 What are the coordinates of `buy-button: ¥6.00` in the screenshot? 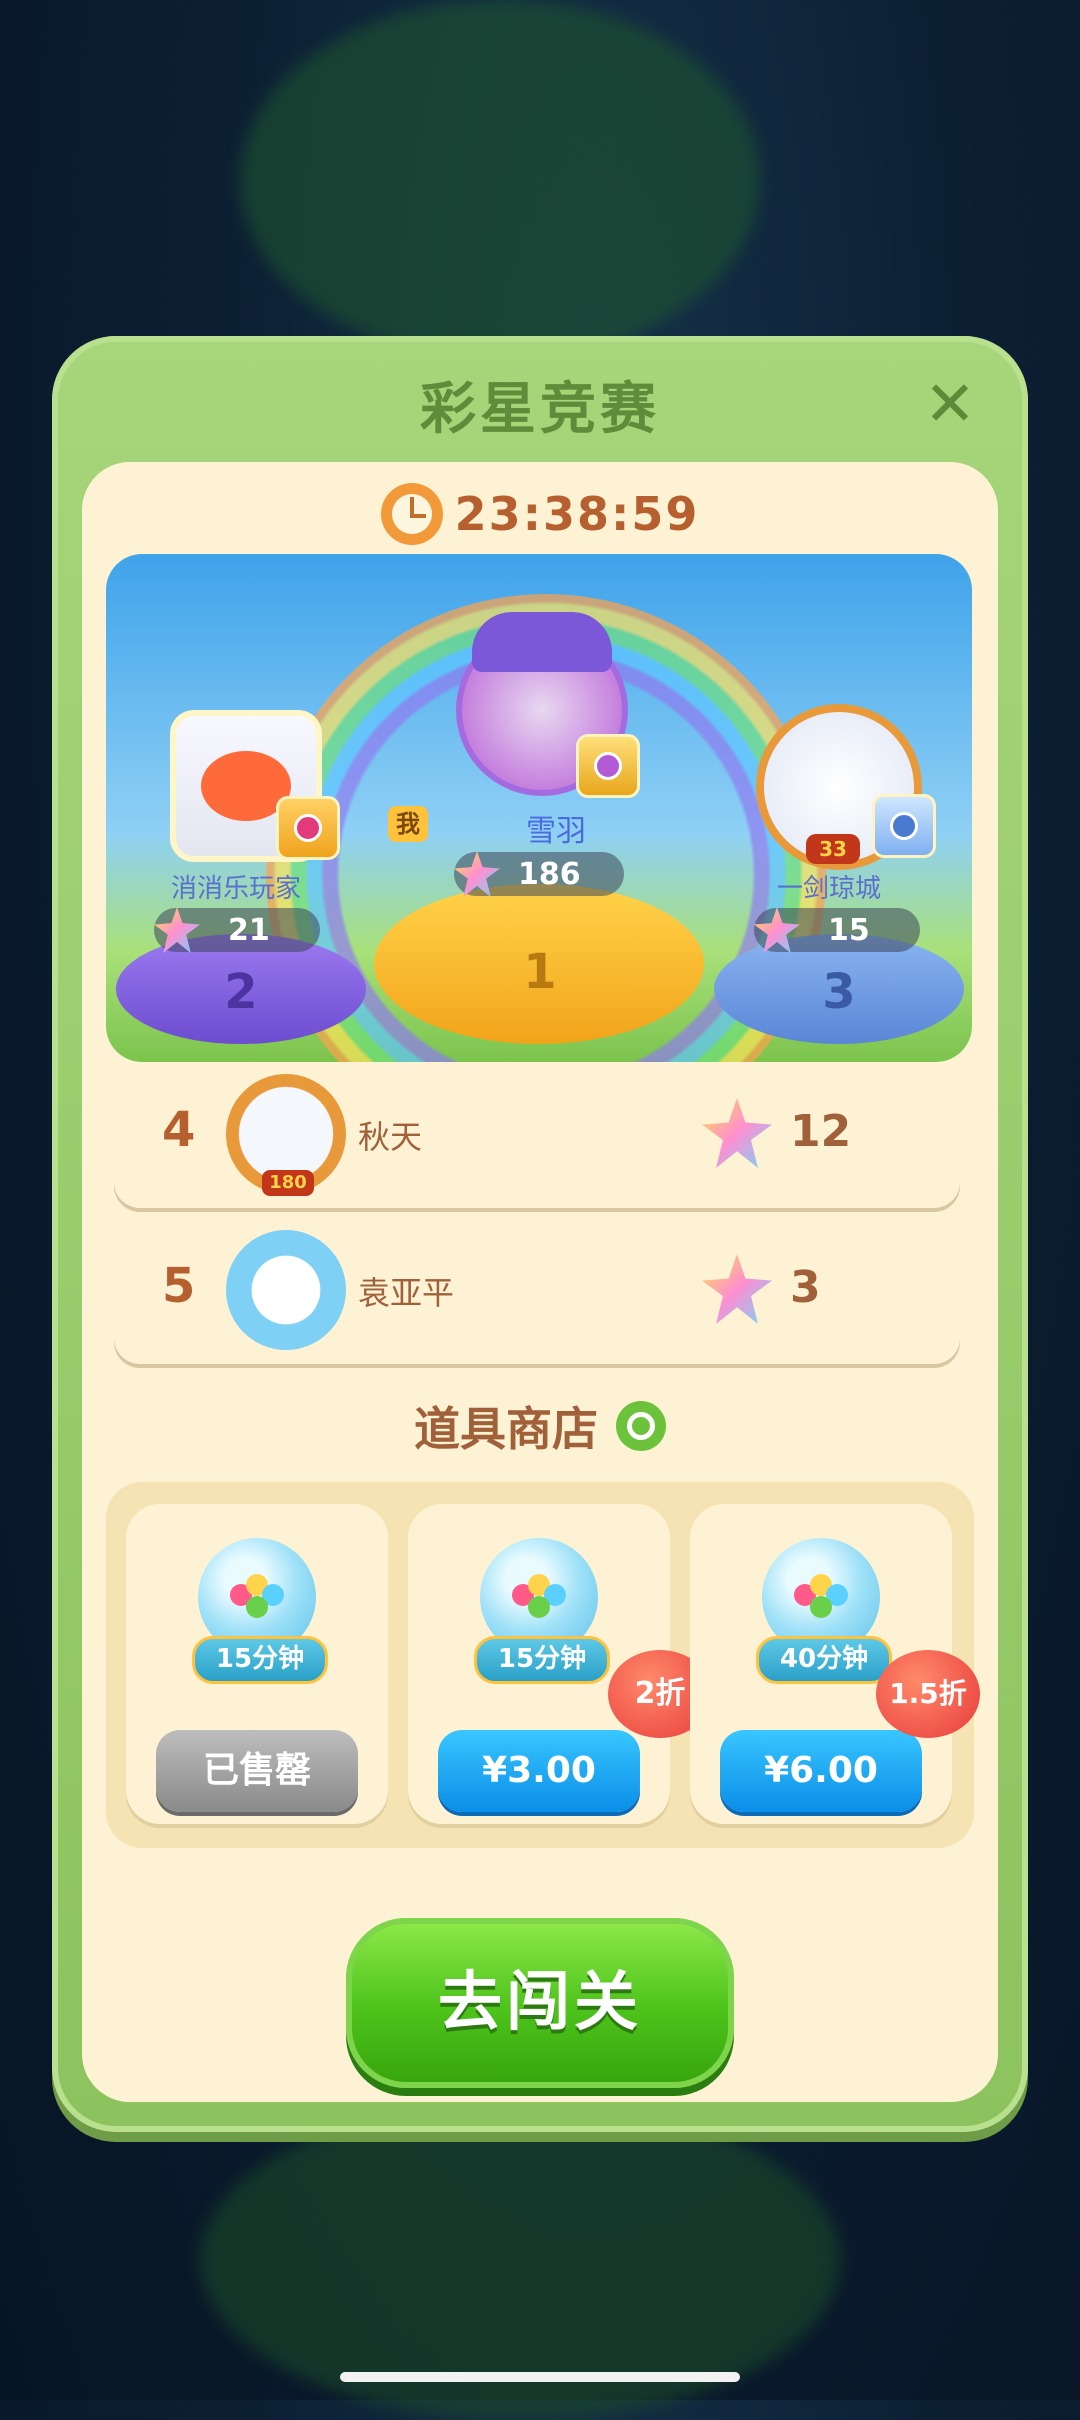 It's located at (821, 1771).